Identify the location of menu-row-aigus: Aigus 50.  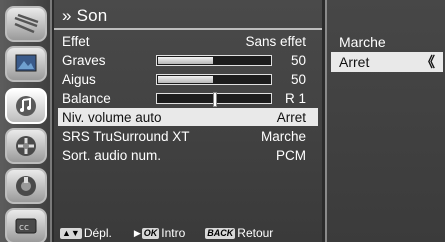
(188, 79).